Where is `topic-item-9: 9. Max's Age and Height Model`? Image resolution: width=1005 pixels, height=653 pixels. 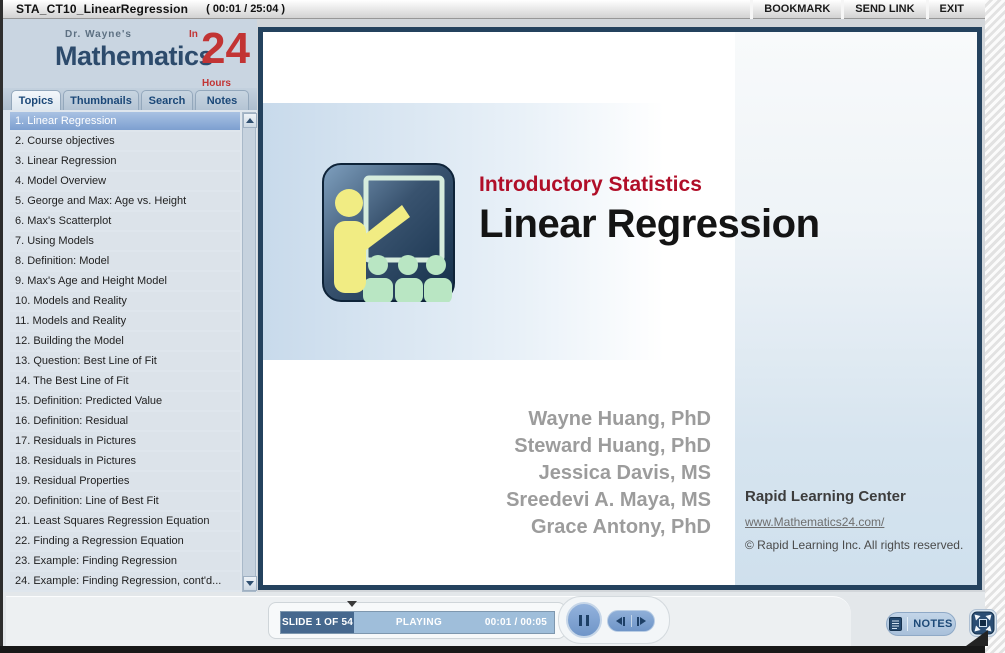
topic-item-9: 9. Max's Age and Height Model is located at coordinates (125, 281).